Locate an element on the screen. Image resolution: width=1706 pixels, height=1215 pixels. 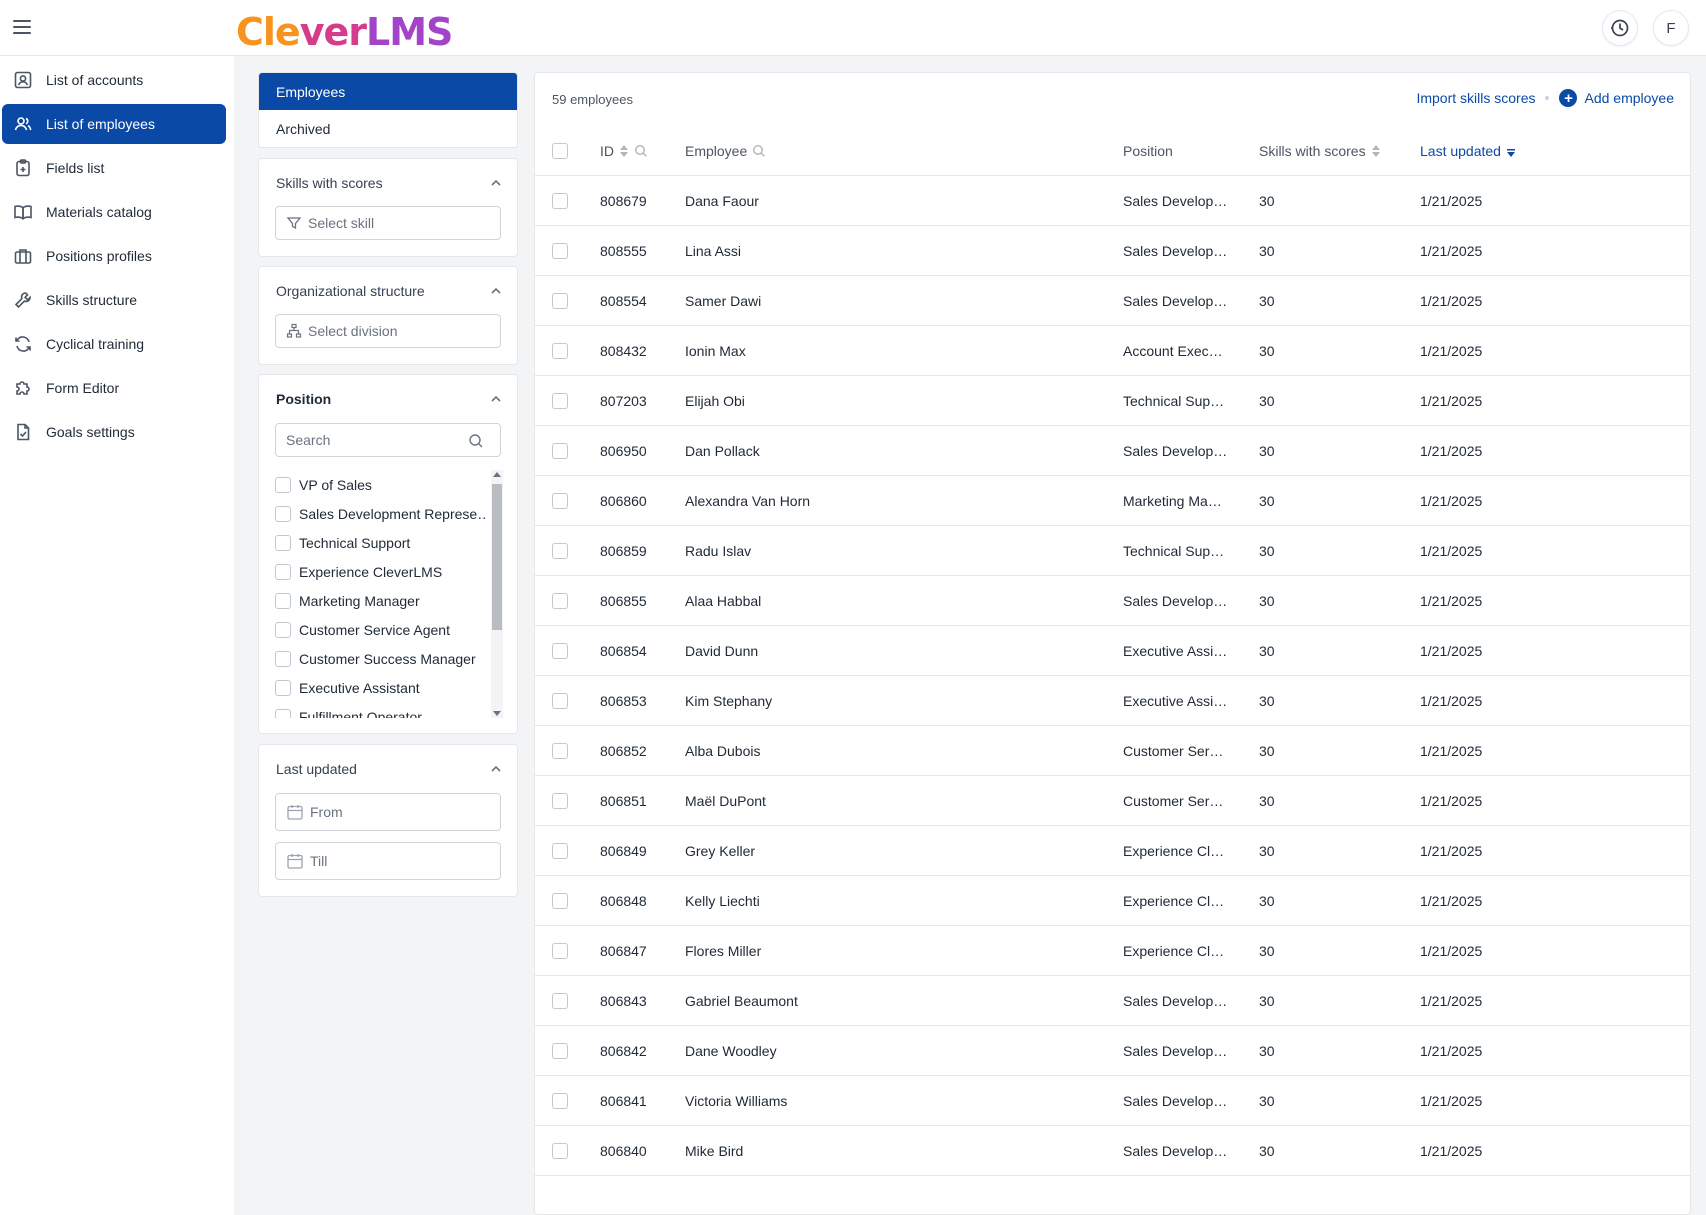
scroll-up-arrow-icon is located at coordinates (497, 474).